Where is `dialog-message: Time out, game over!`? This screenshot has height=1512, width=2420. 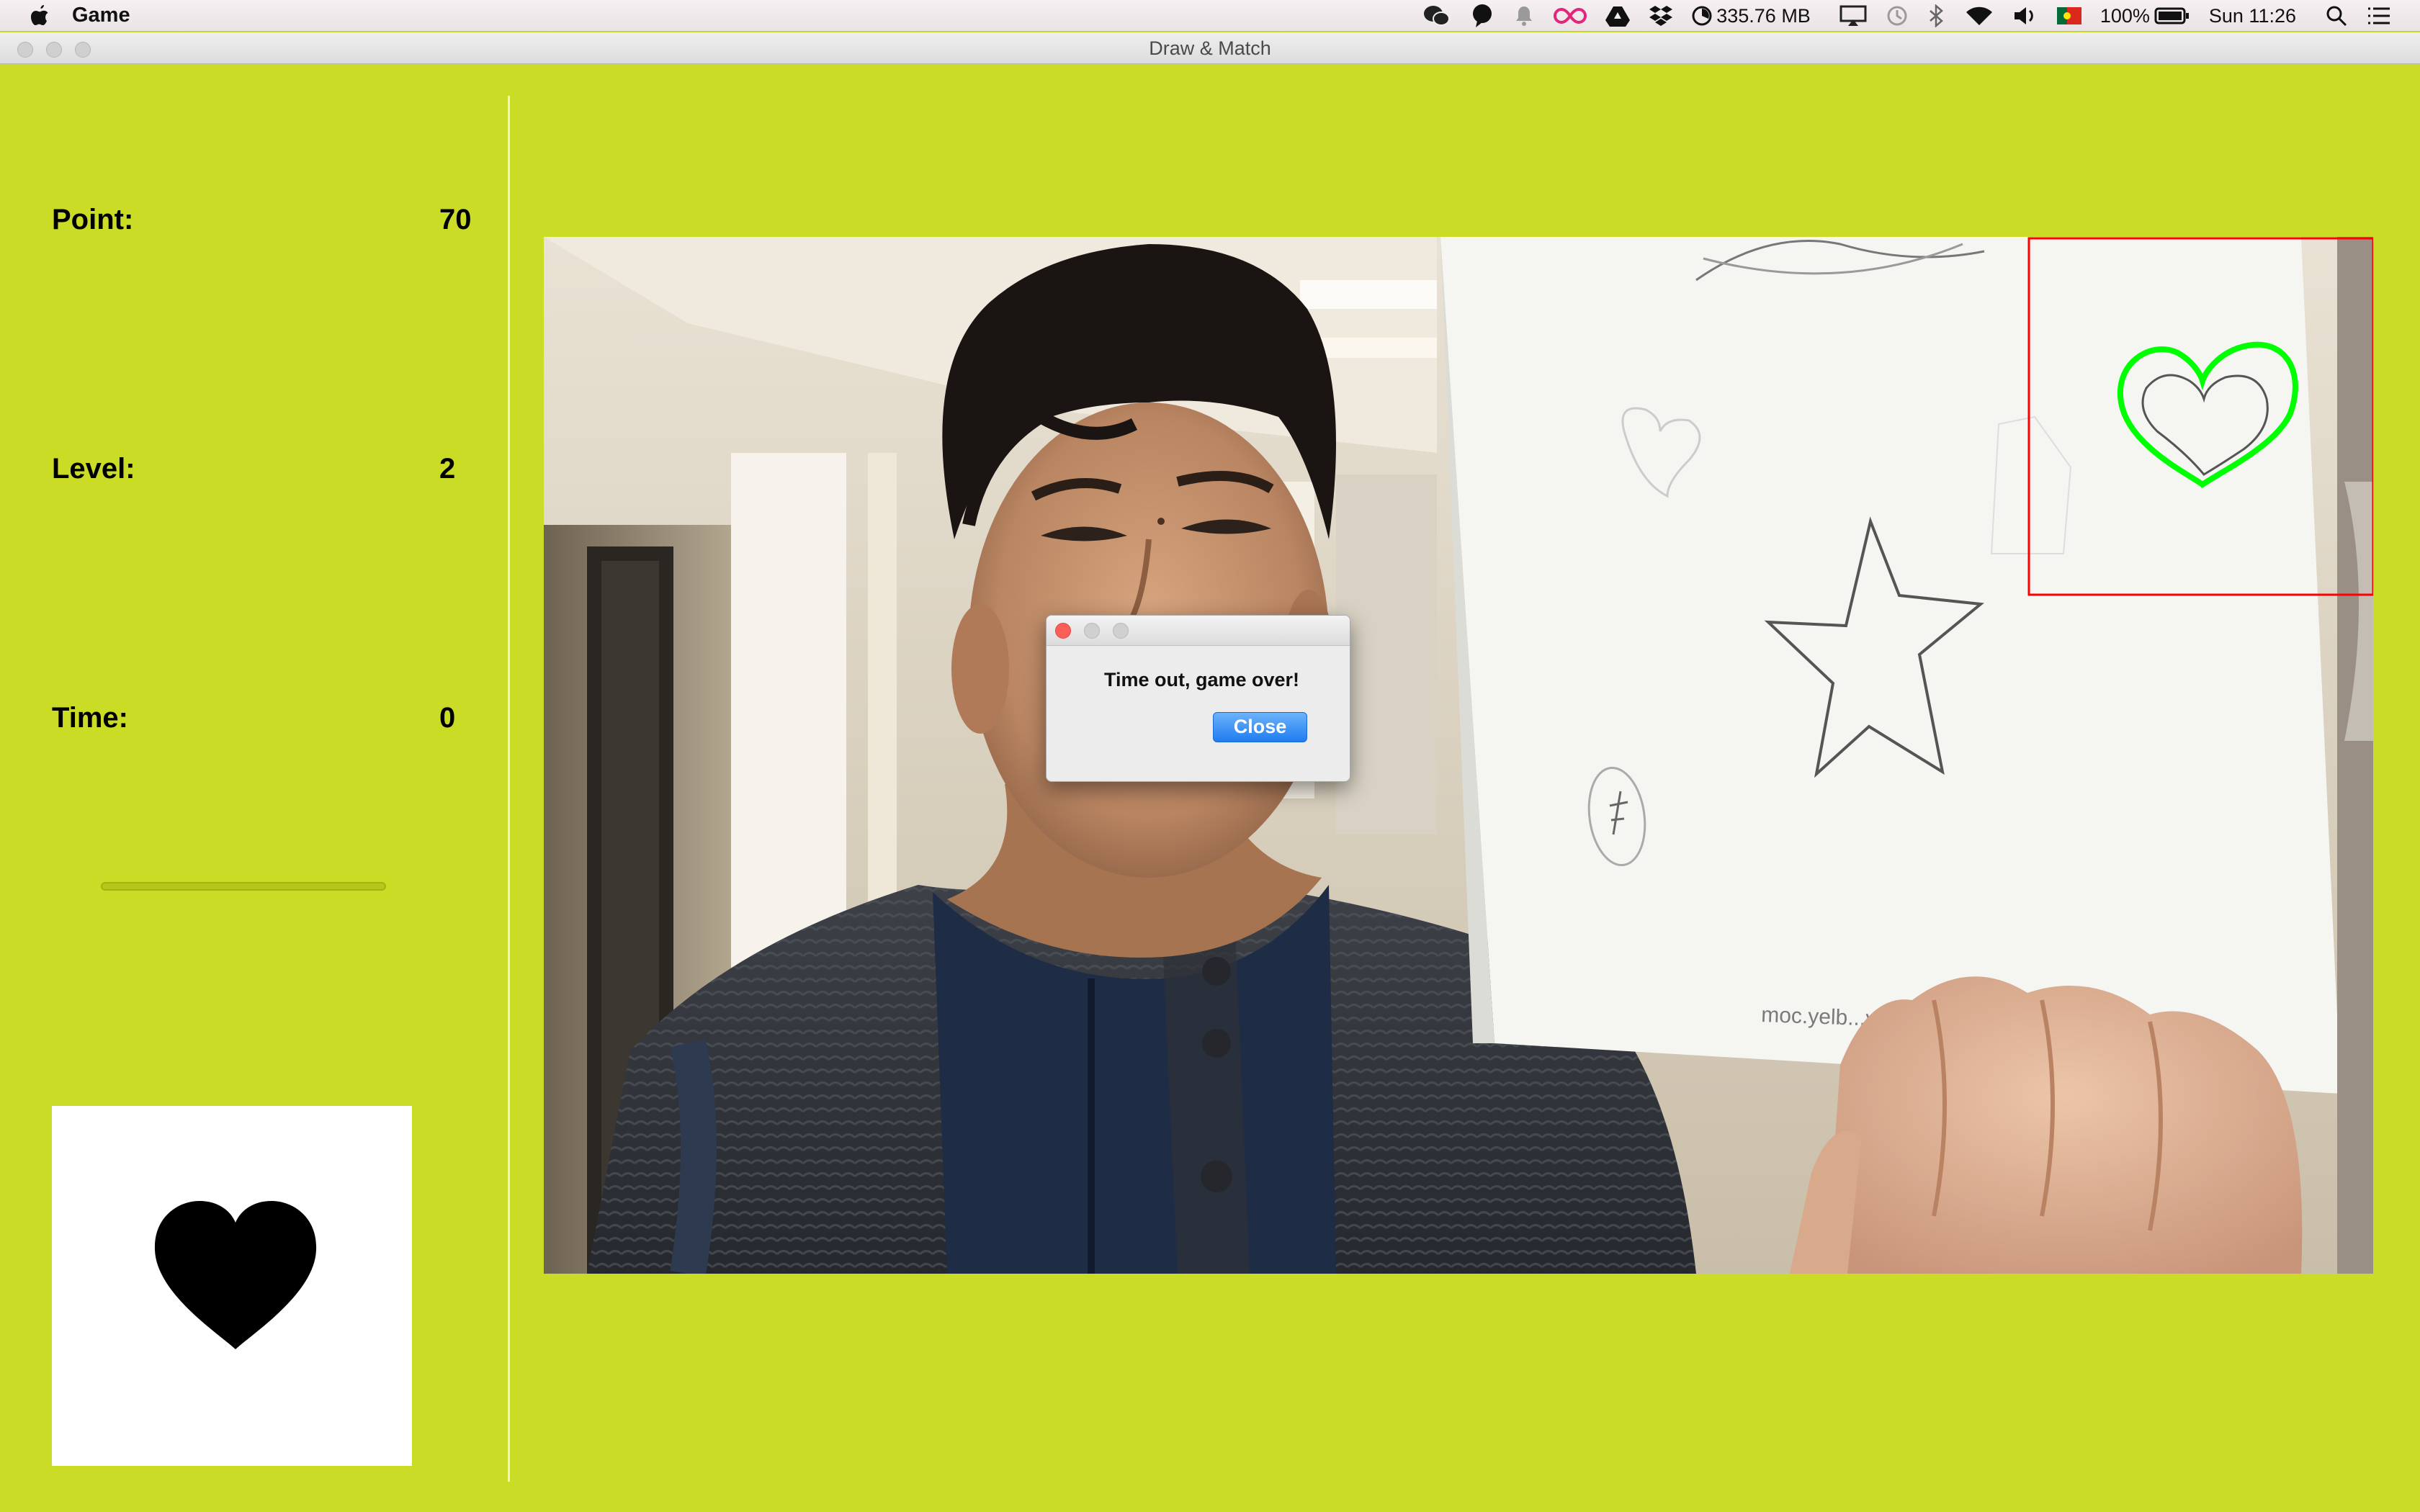 dialog-message: Time out, game over! is located at coordinates (1201, 679).